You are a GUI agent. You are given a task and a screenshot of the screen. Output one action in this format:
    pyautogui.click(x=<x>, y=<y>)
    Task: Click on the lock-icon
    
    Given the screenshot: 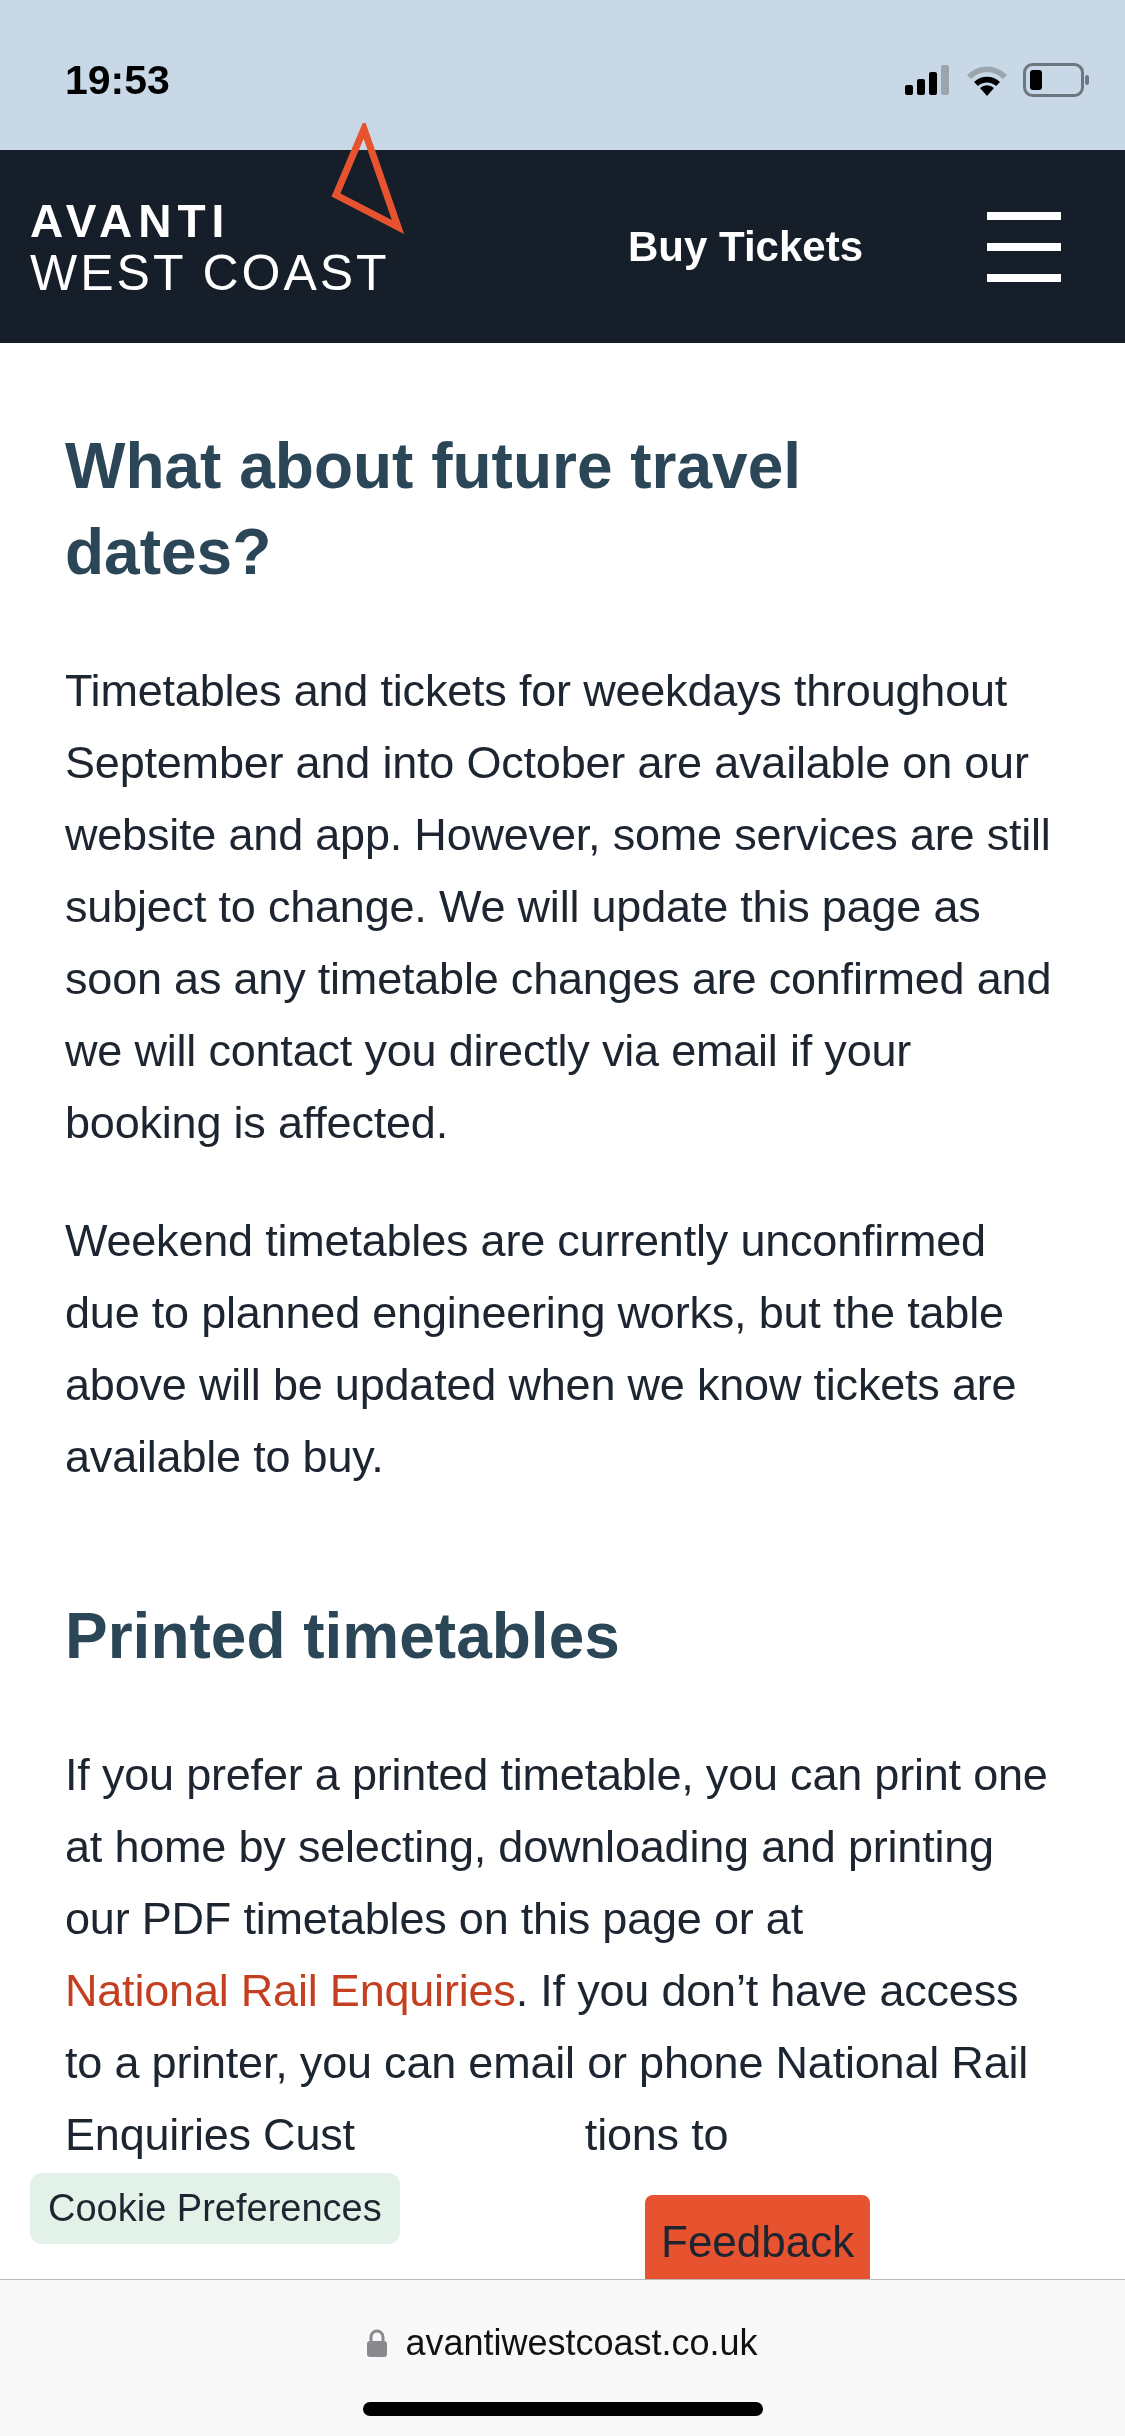 What is the action you would take?
    pyautogui.click(x=377, y=2343)
    